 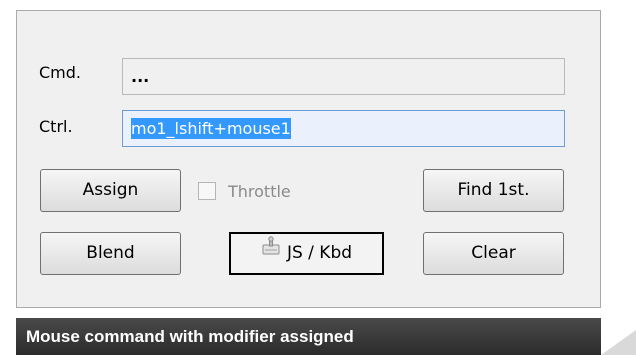 What do you see at coordinates (60, 72) in the screenshot?
I see `cmd-label: Cmd.` at bounding box center [60, 72].